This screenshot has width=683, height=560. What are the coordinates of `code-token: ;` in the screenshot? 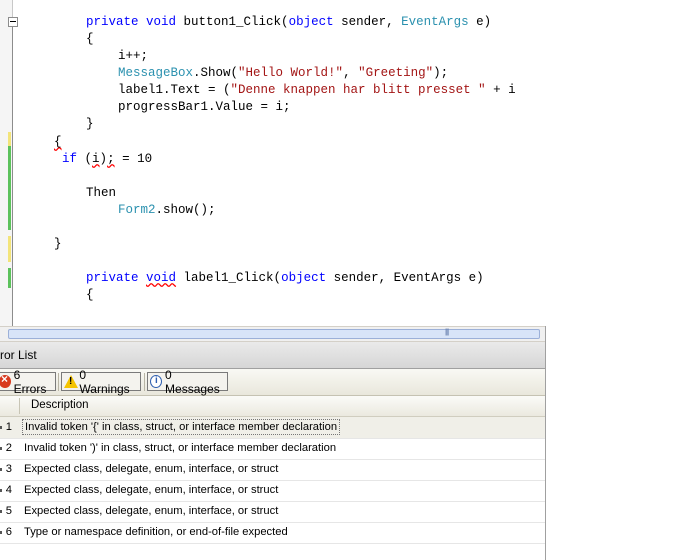 It's located at (111, 159).